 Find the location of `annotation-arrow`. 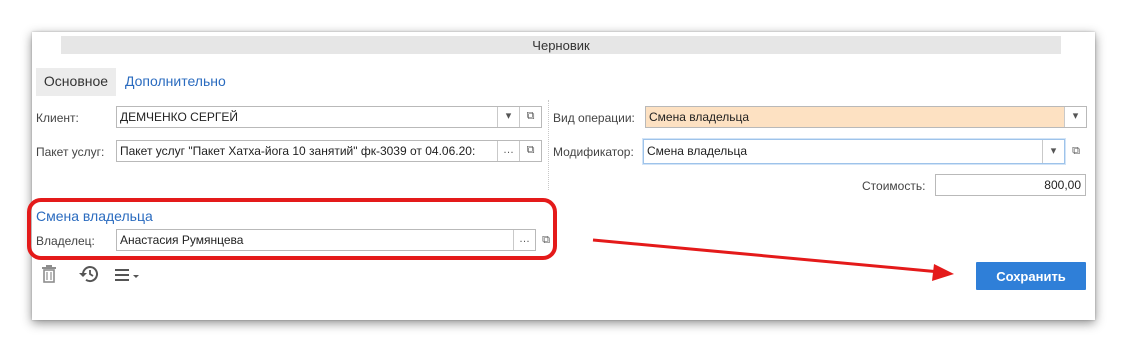

annotation-arrow is located at coordinates (773, 259).